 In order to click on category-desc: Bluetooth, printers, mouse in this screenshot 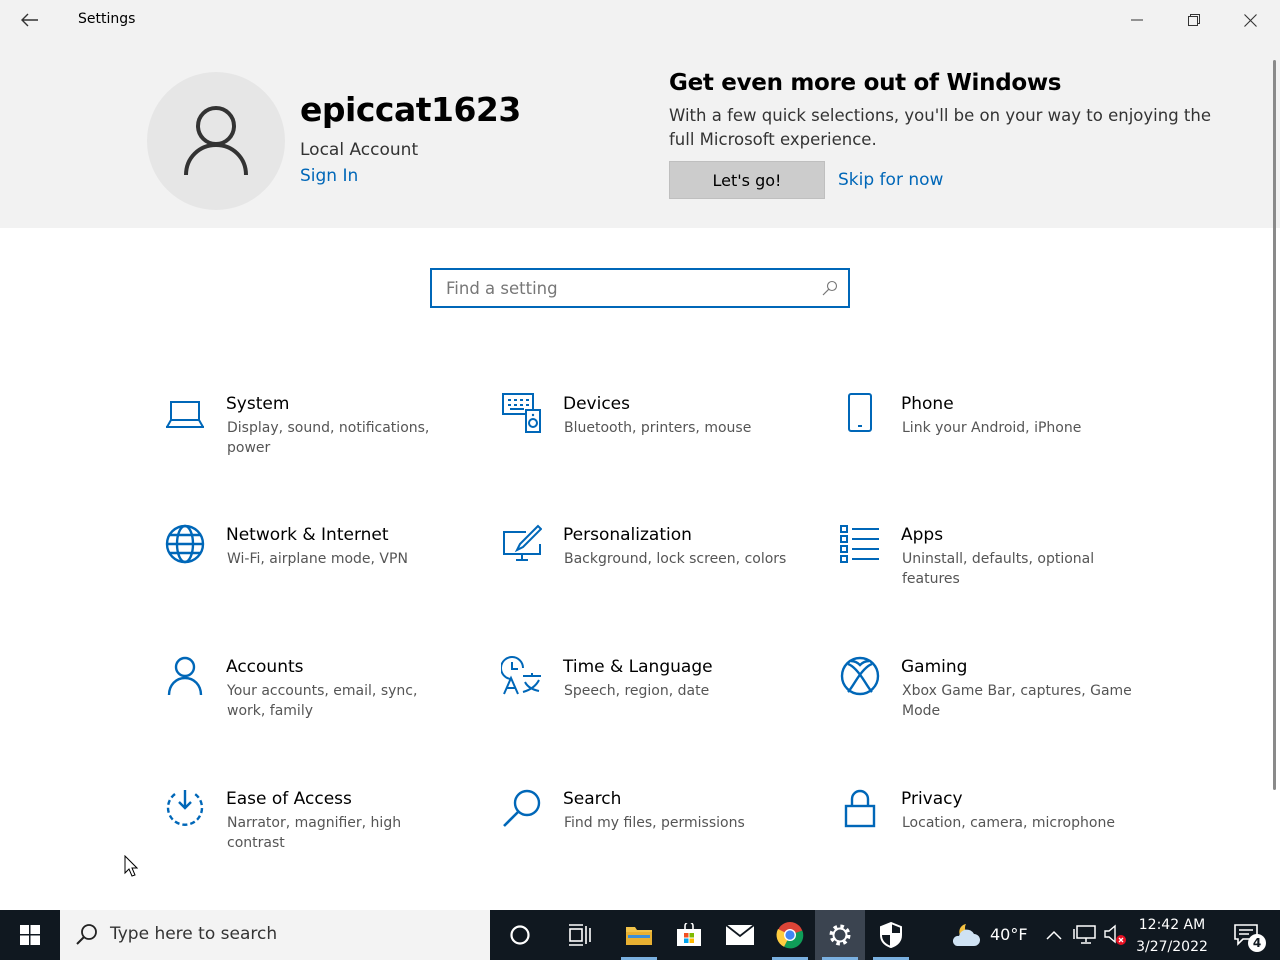, I will do `click(658, 428)`.